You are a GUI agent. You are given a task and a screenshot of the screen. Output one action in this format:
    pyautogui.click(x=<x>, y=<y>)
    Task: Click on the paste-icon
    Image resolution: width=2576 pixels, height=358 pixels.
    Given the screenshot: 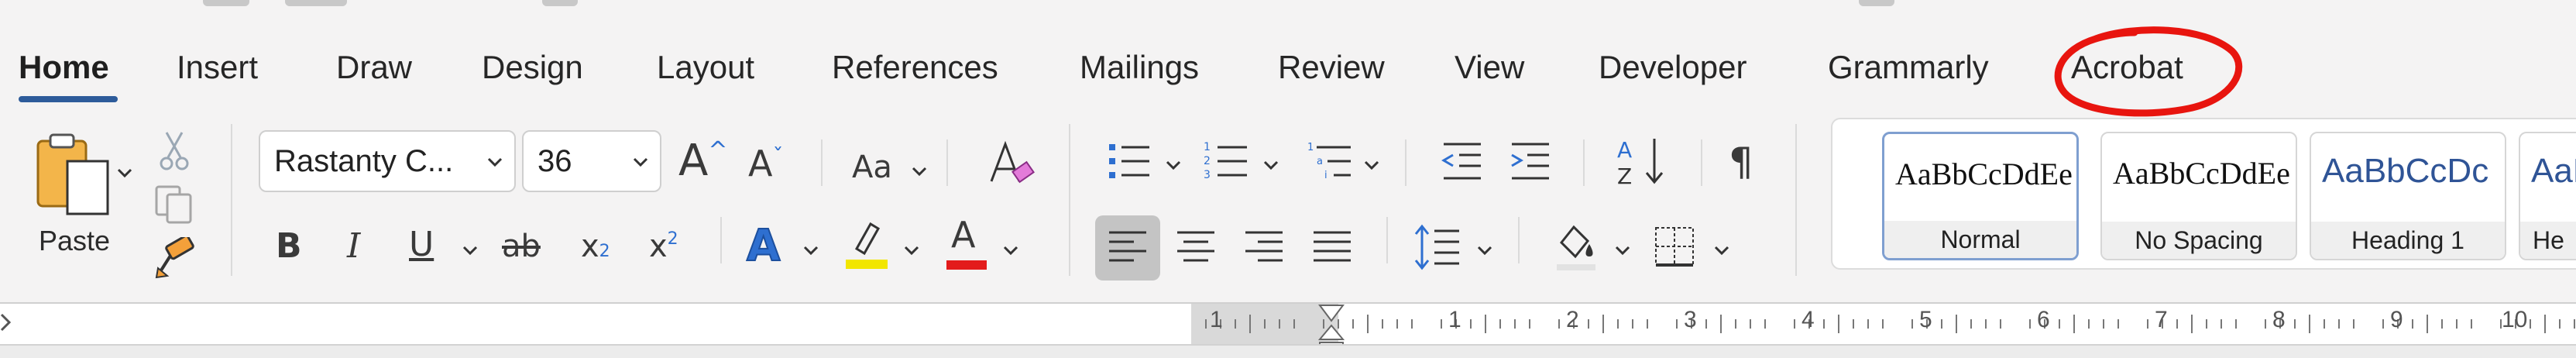 What is the action you would take?
    pyautogui.click(x=72, y=174)
    